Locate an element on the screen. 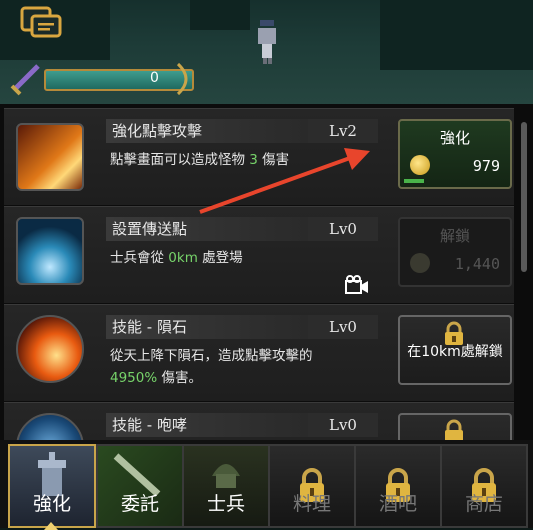  locked-button: 在10km處解鎖 is located at coordinates (455, 350).